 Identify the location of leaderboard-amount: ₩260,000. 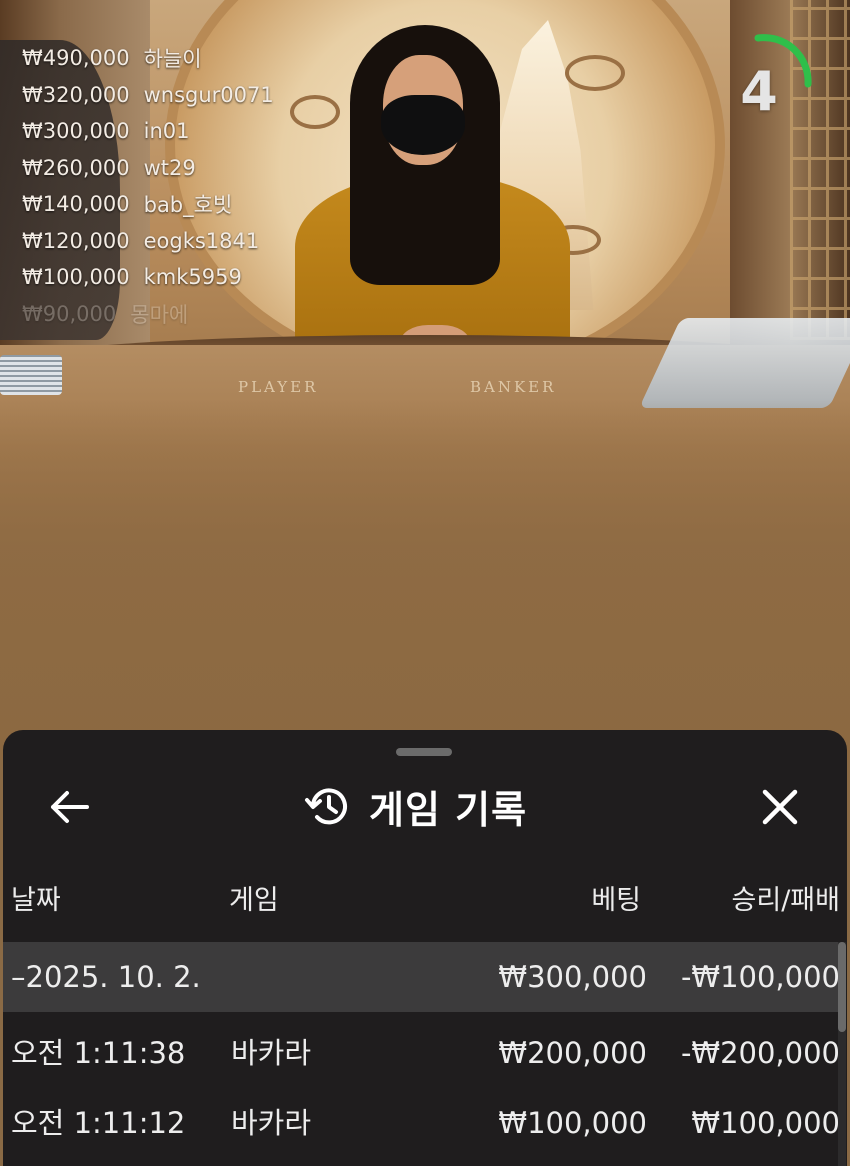
(76, 167).